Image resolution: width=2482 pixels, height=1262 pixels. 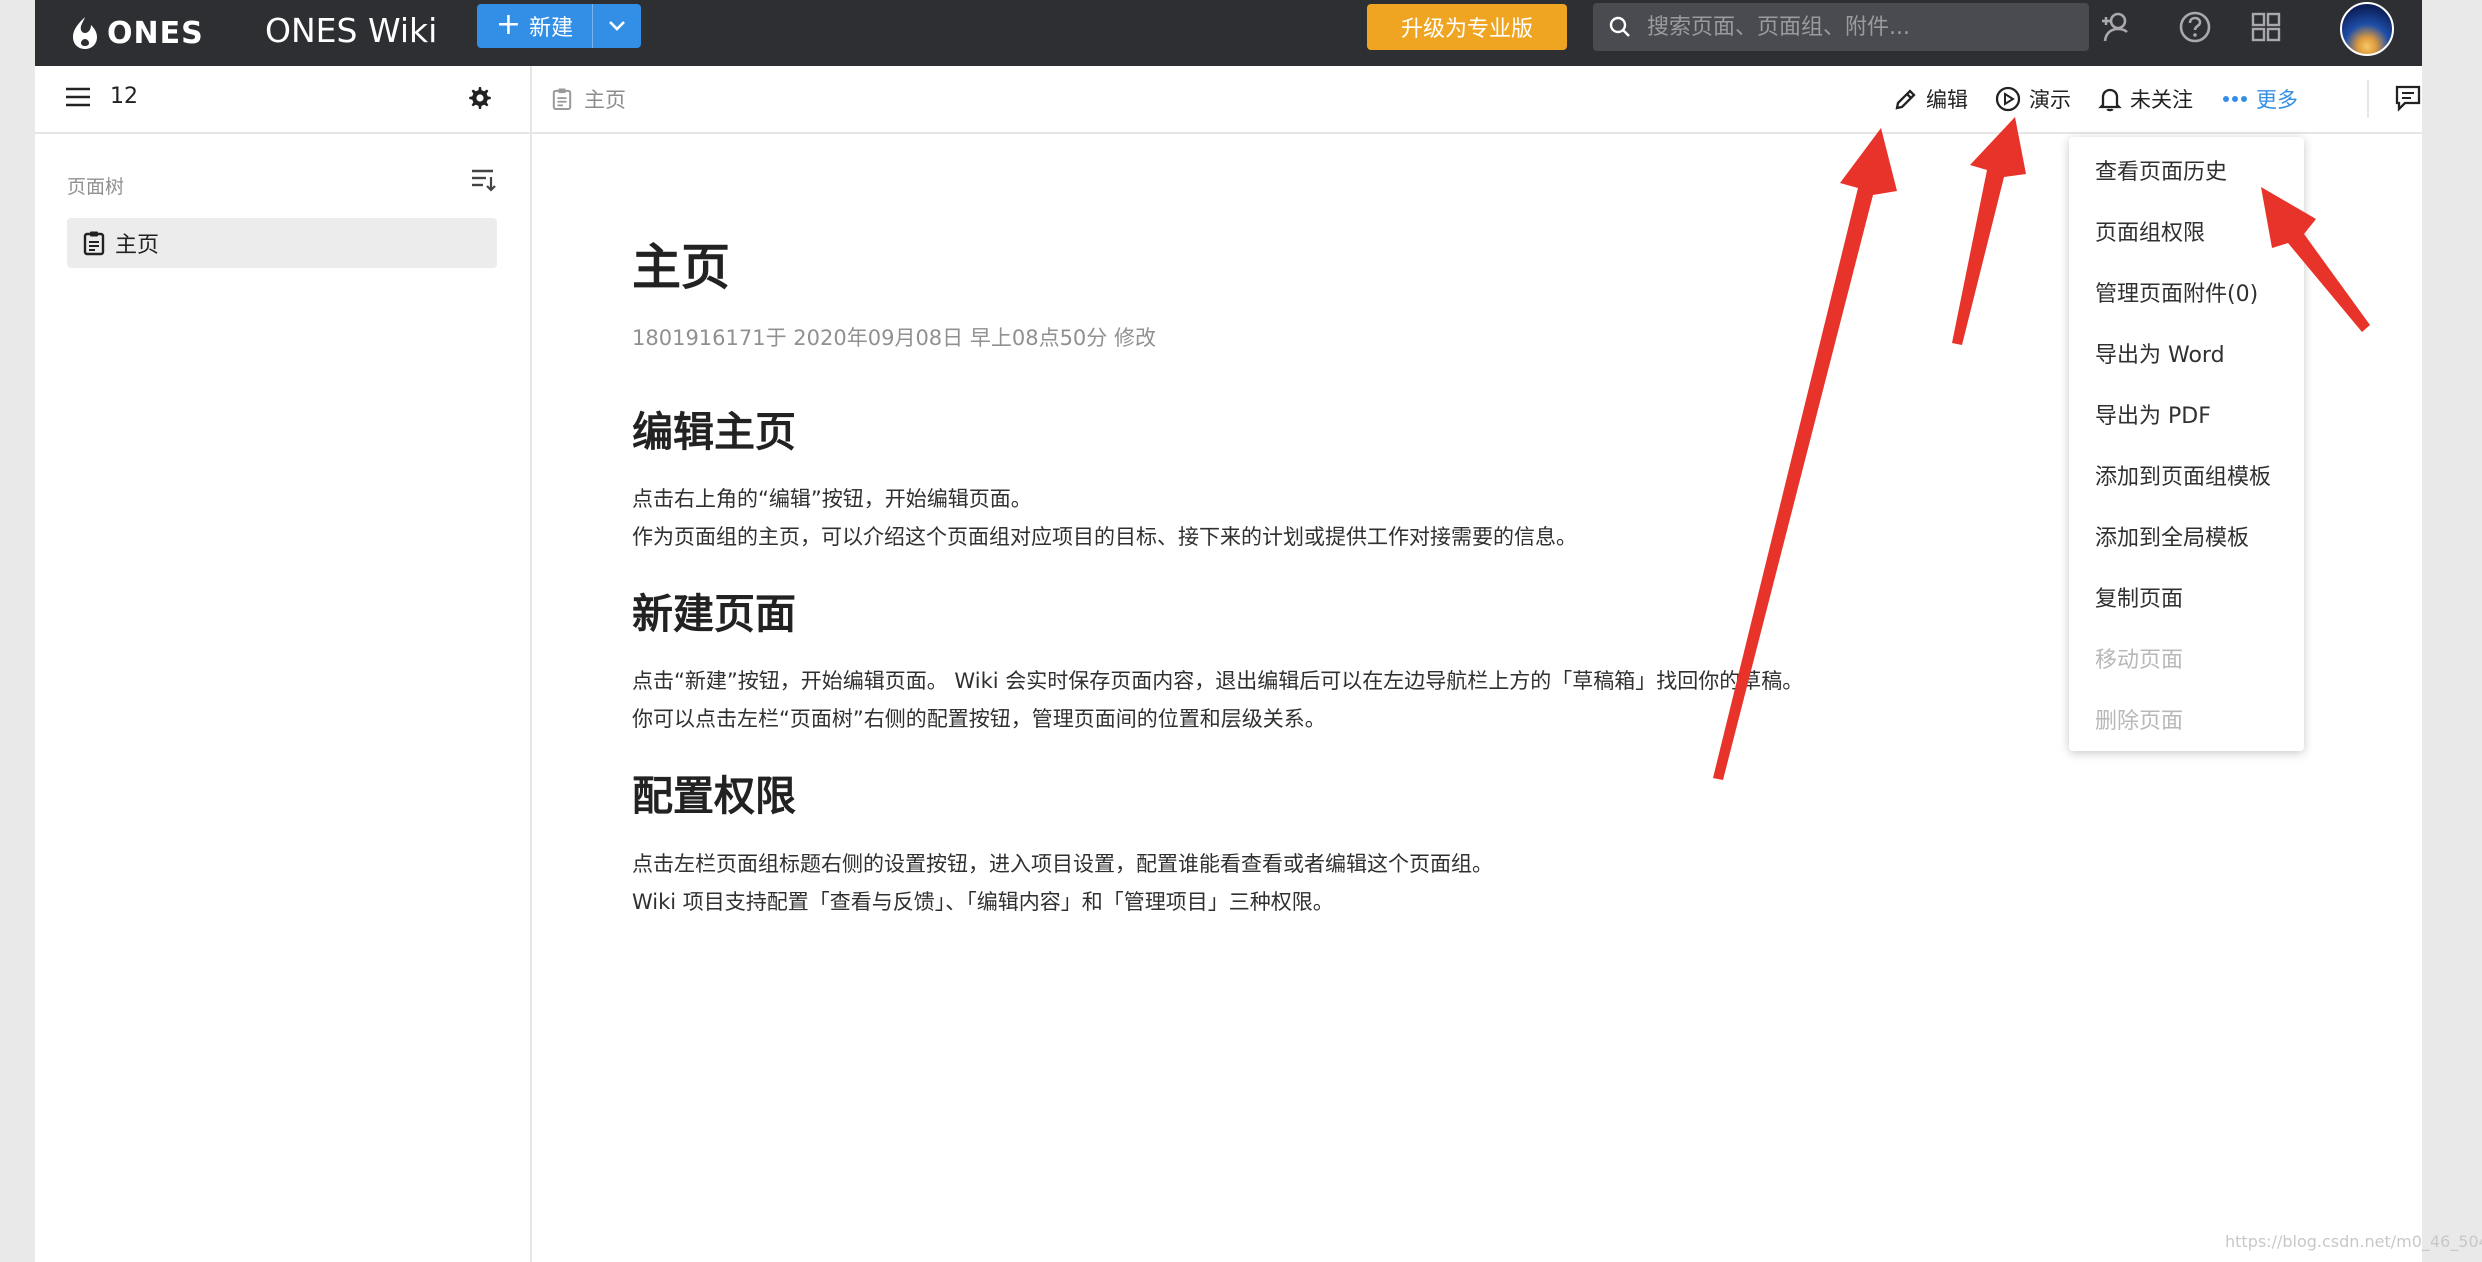 I want to click on gear-icon, so click(x=480, y=98).